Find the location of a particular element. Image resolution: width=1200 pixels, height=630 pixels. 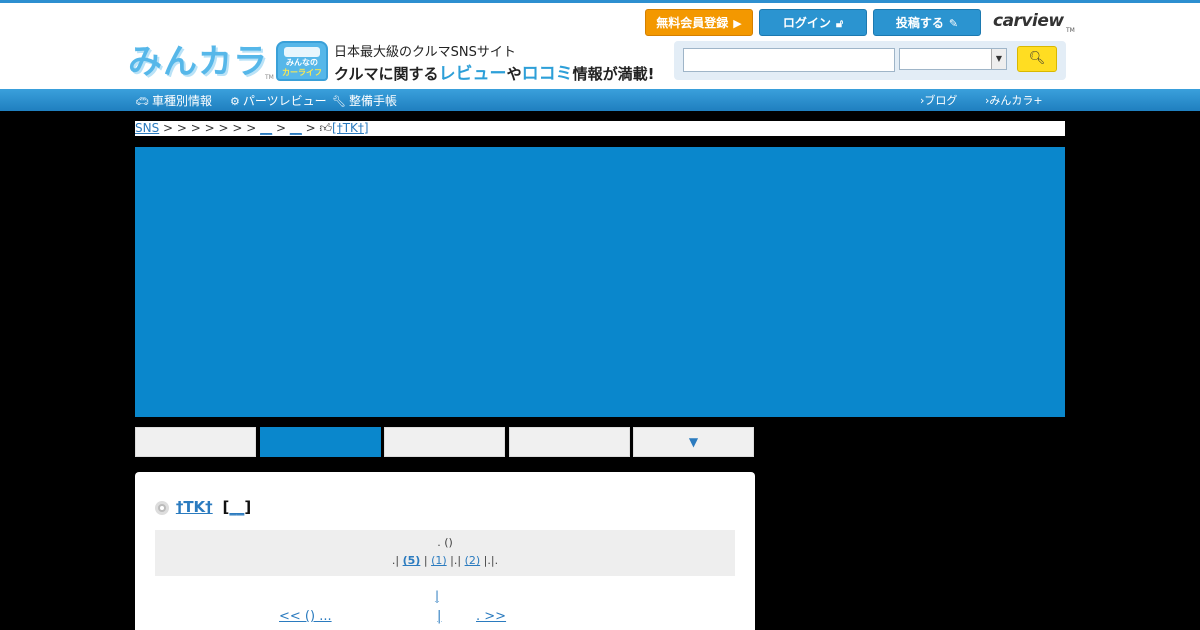

breadcrumb-sep: > > > > > > > is located at coordinates (210, 128).